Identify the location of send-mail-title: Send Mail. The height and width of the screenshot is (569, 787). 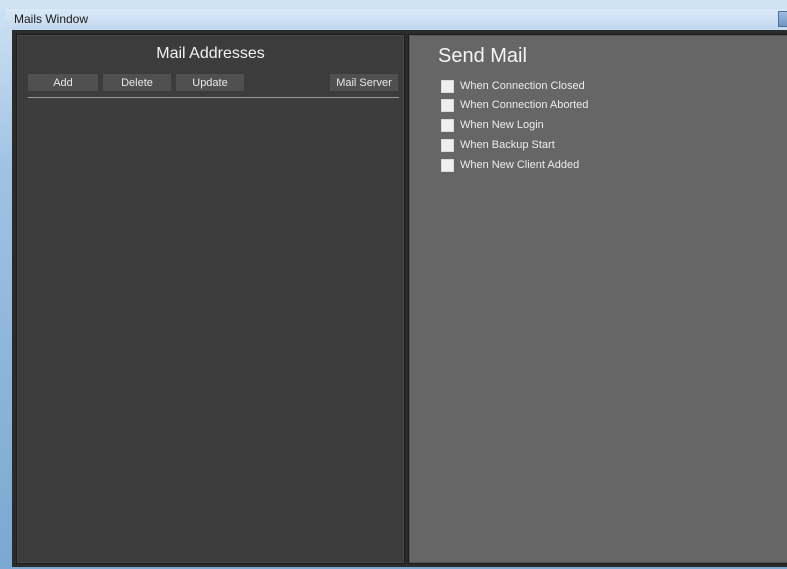
(482, 56).